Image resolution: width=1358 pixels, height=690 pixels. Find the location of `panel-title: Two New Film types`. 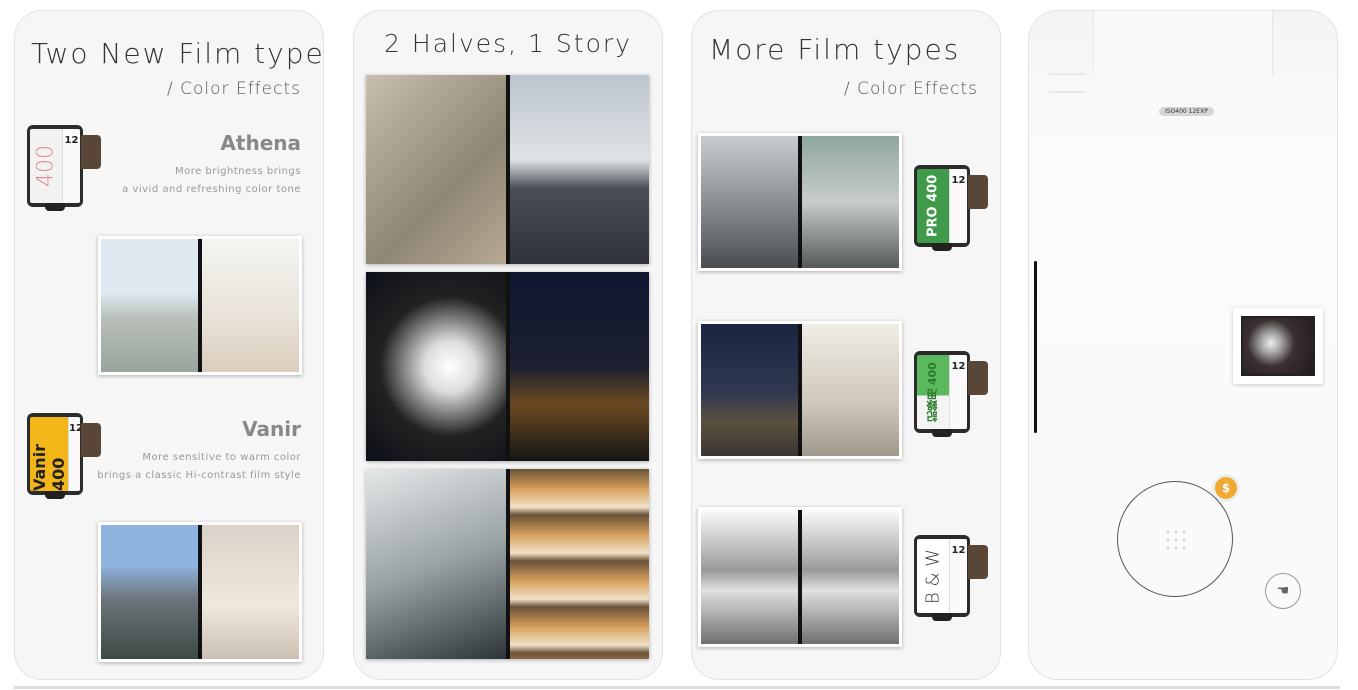

panel-title: Two New Film types is located at coordinates (177, 53).